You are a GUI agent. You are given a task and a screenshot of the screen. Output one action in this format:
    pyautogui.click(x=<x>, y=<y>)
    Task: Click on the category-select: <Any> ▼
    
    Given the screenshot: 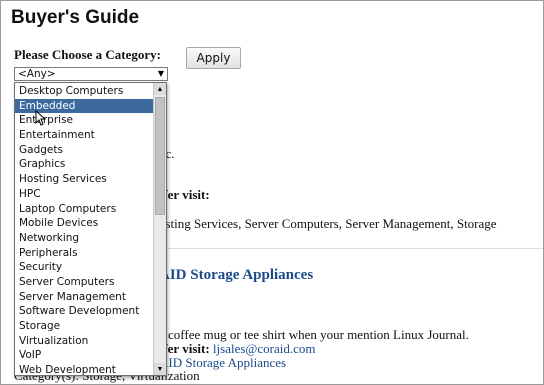 What is the action you would take?
    pyautogui.click(x=91, y=74)
    